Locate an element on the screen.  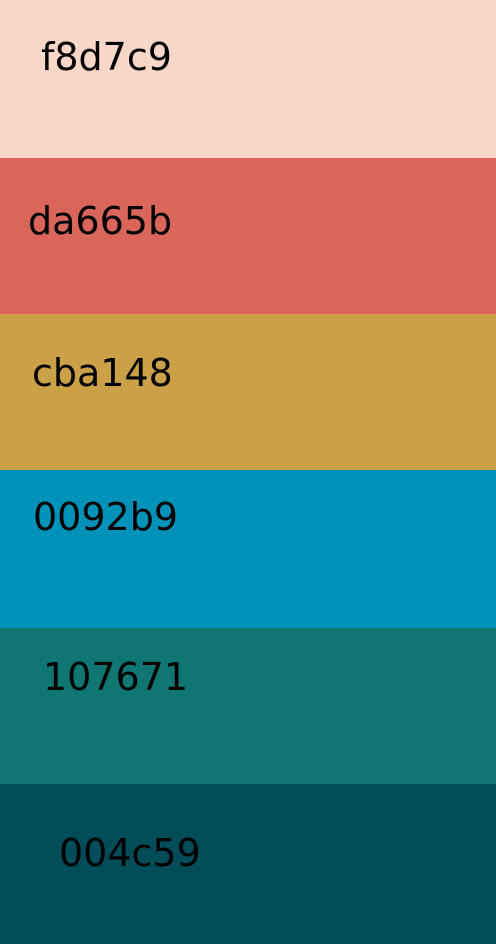
swatch-label: da665b is located at coordinates (100, 221).